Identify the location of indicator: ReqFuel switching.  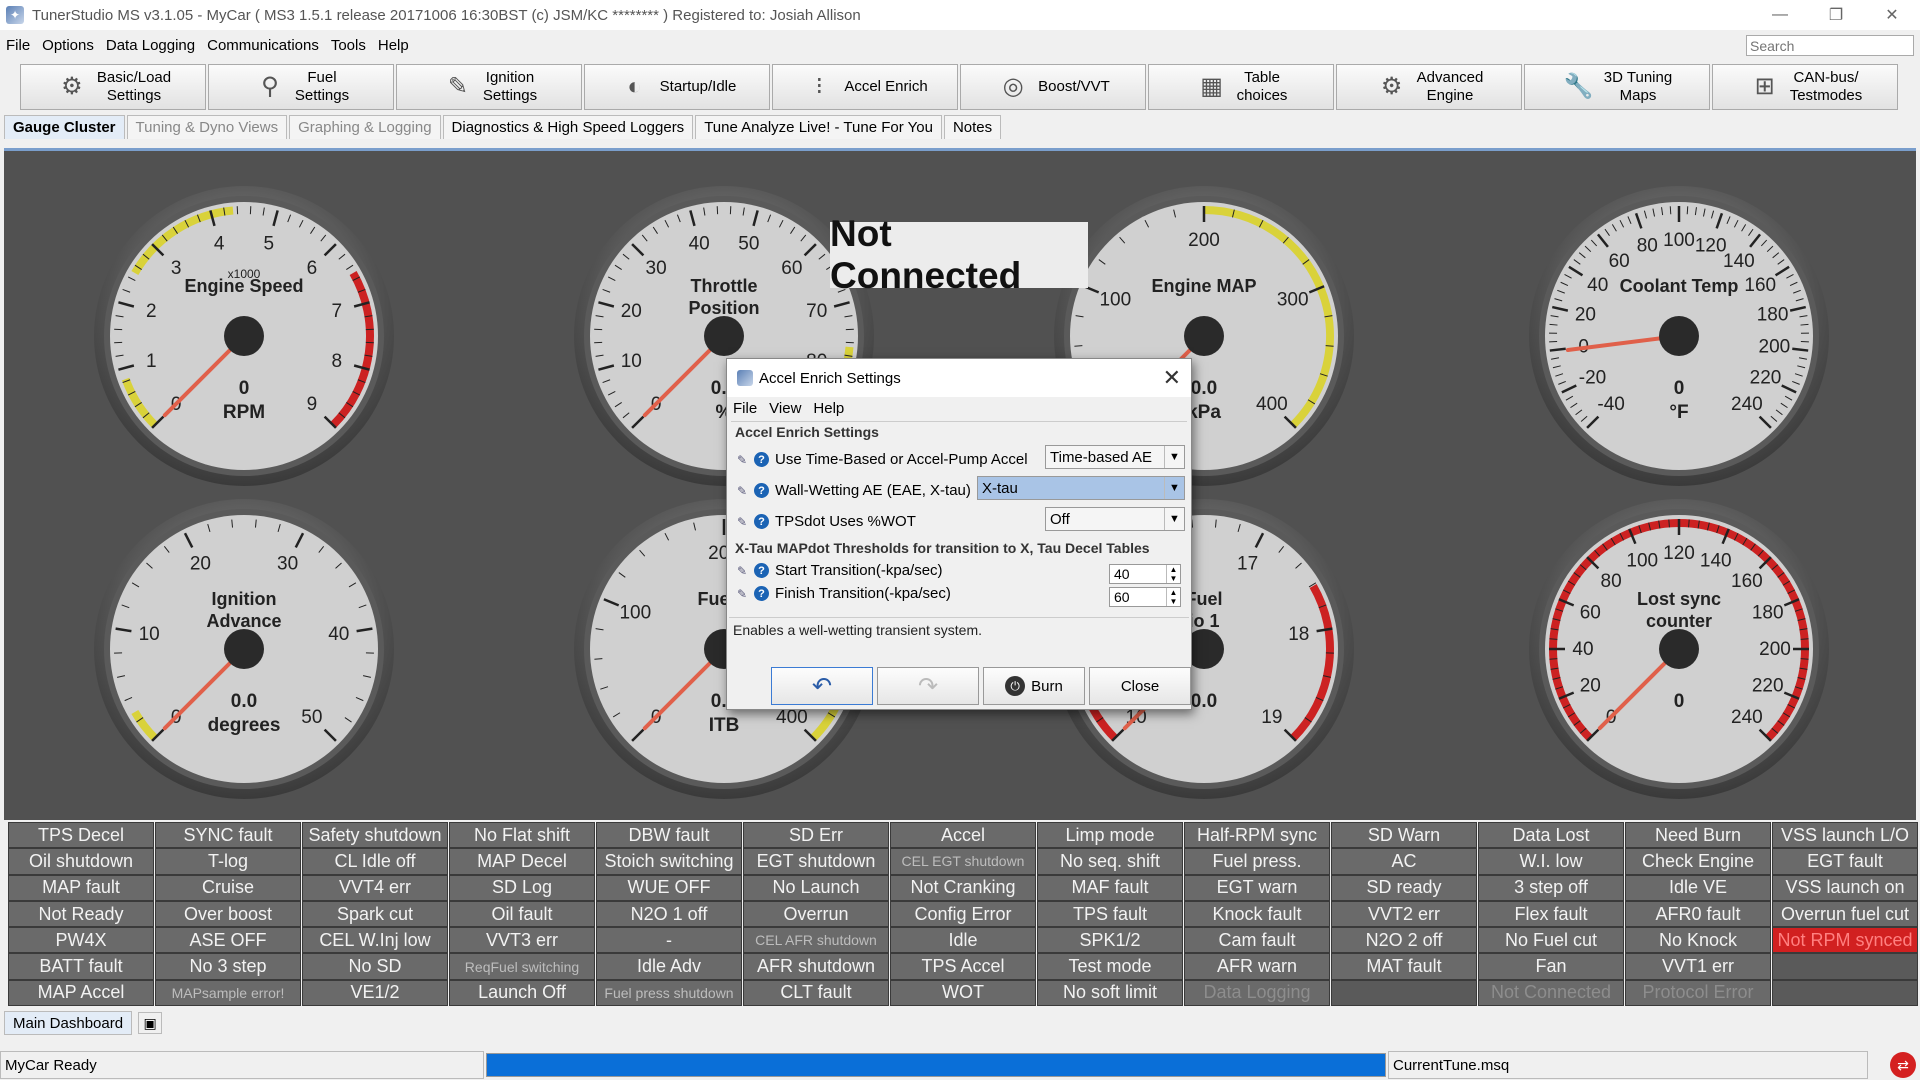
(522, 966).